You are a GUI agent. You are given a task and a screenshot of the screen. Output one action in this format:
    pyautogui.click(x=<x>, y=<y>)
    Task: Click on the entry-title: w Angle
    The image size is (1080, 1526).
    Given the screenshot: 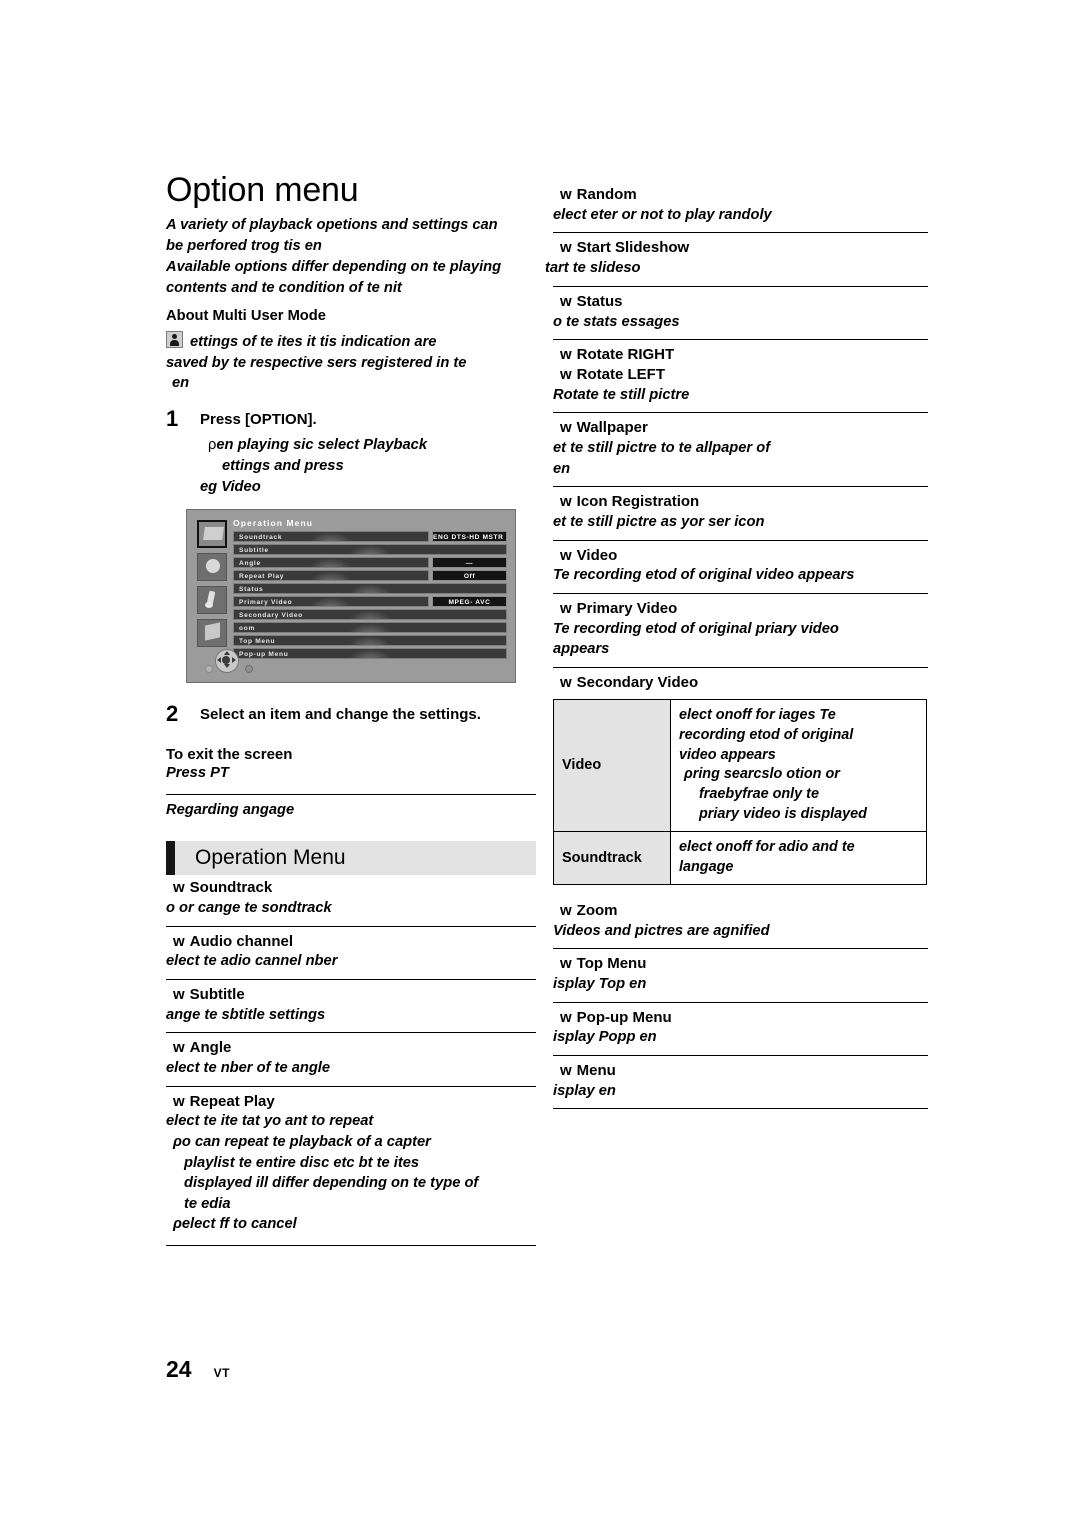 What is the action you would take?
    pyautogui.click(x=351, y=1048)
    